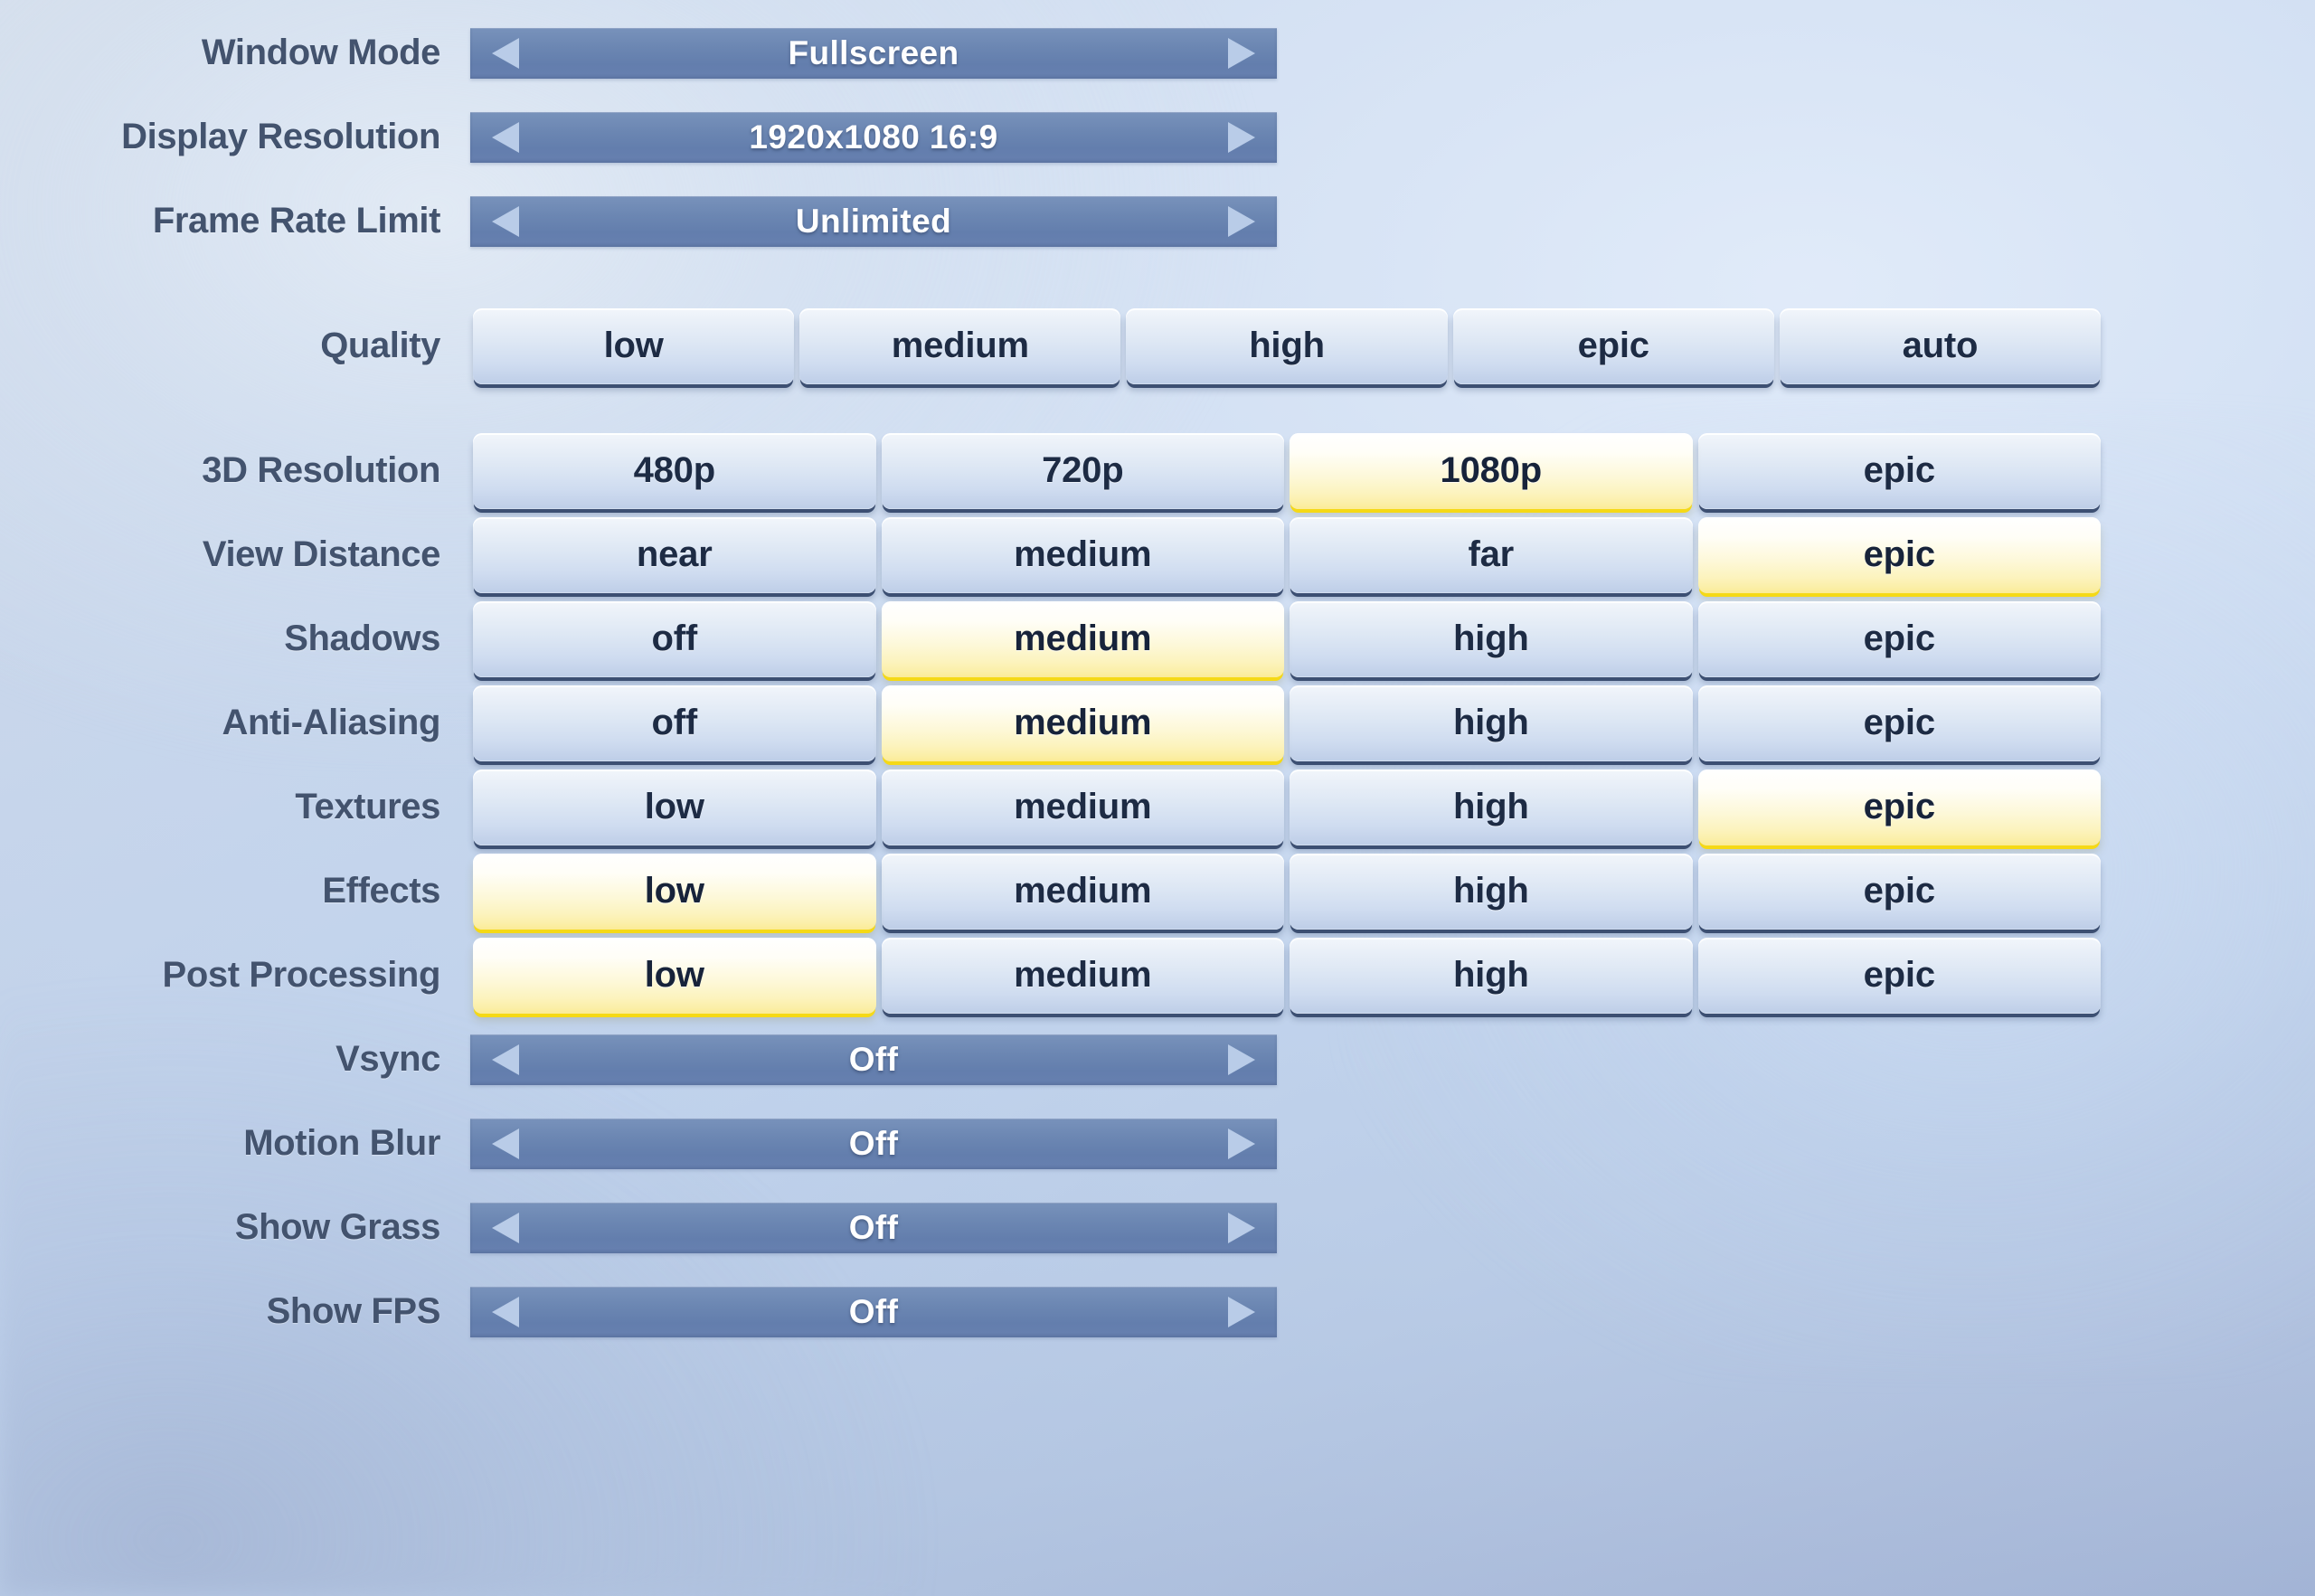  I want to click on setting-label: Window Mode, so click(320, 53).